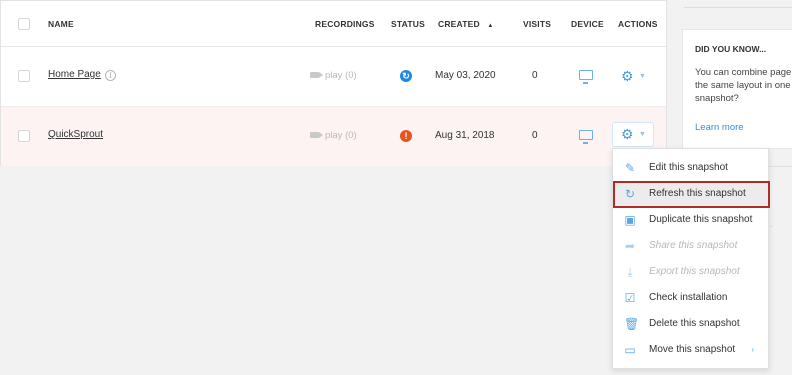 This screenshot has width=792, height=375. What do you see at coordinates (490, 26) in the screenshot?
I see `sort-ascending-icon: ▲` at bounding box center [490, 26].